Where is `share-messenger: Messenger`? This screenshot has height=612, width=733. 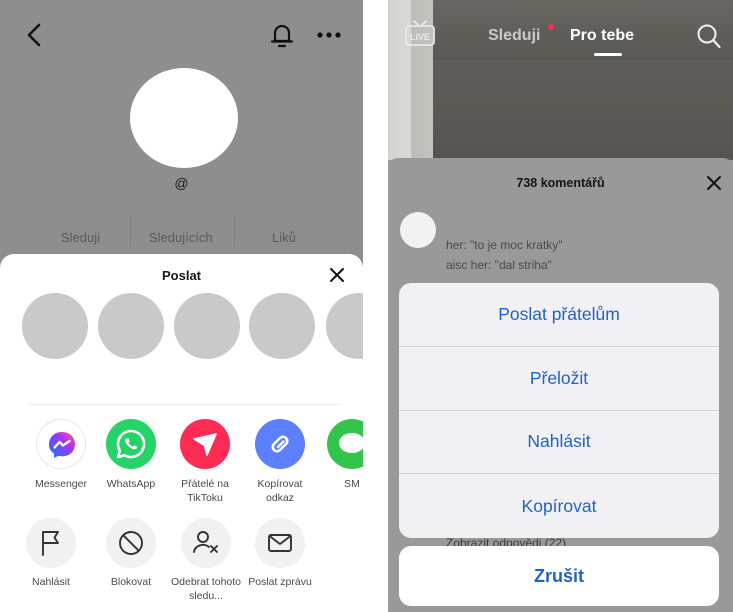 share-messenger: Messenger is located at coordinates (61, 455).